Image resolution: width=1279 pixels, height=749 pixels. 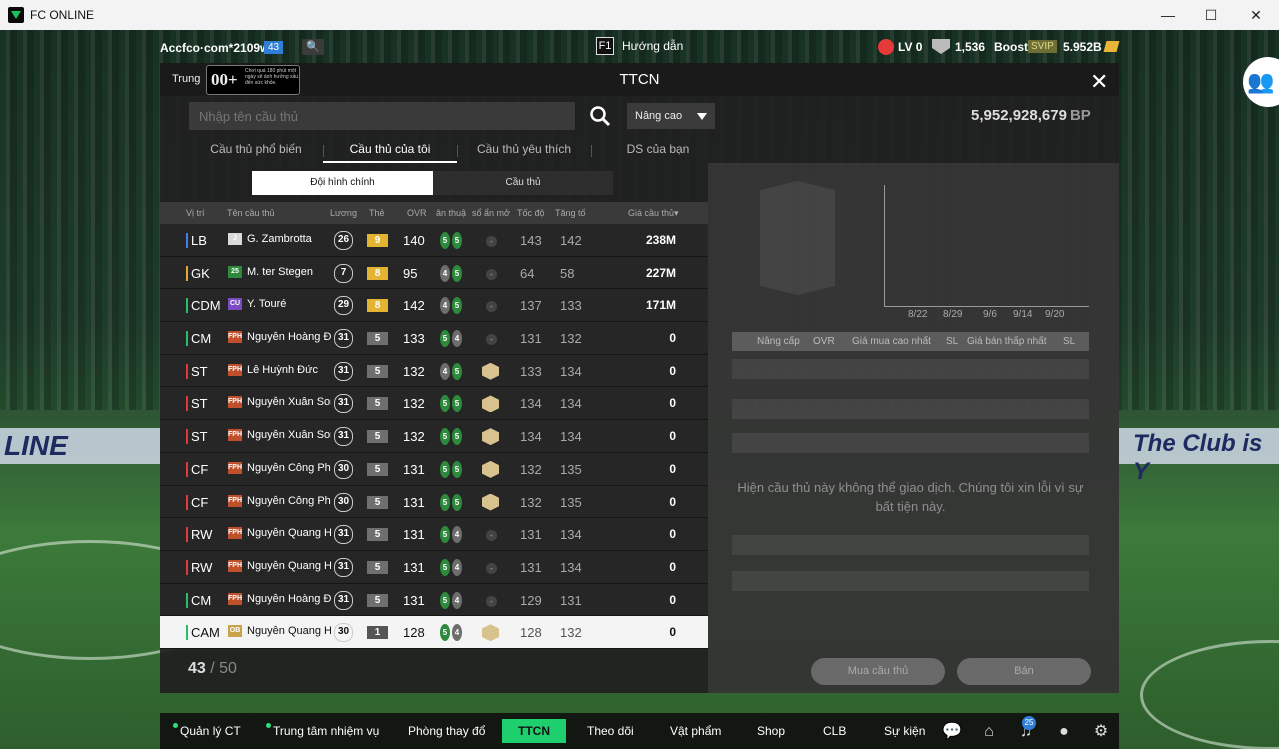 I want to click on table-row: CAM OB Nguyễn Quang Hải30 1 128 54 128 132 0, so click(x=434, y=632).